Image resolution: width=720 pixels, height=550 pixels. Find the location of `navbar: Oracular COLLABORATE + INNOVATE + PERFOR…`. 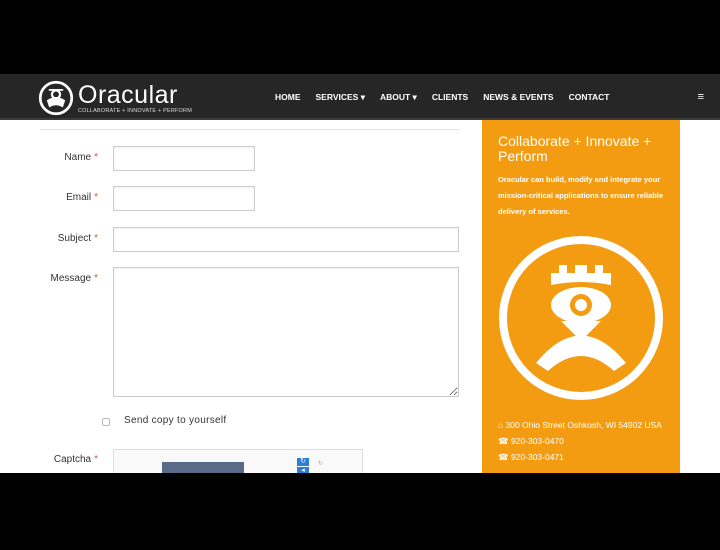

navbar: Oracular COLLABORATE + INNOVATE + PERFOR… is located at coordinates (360, 97).